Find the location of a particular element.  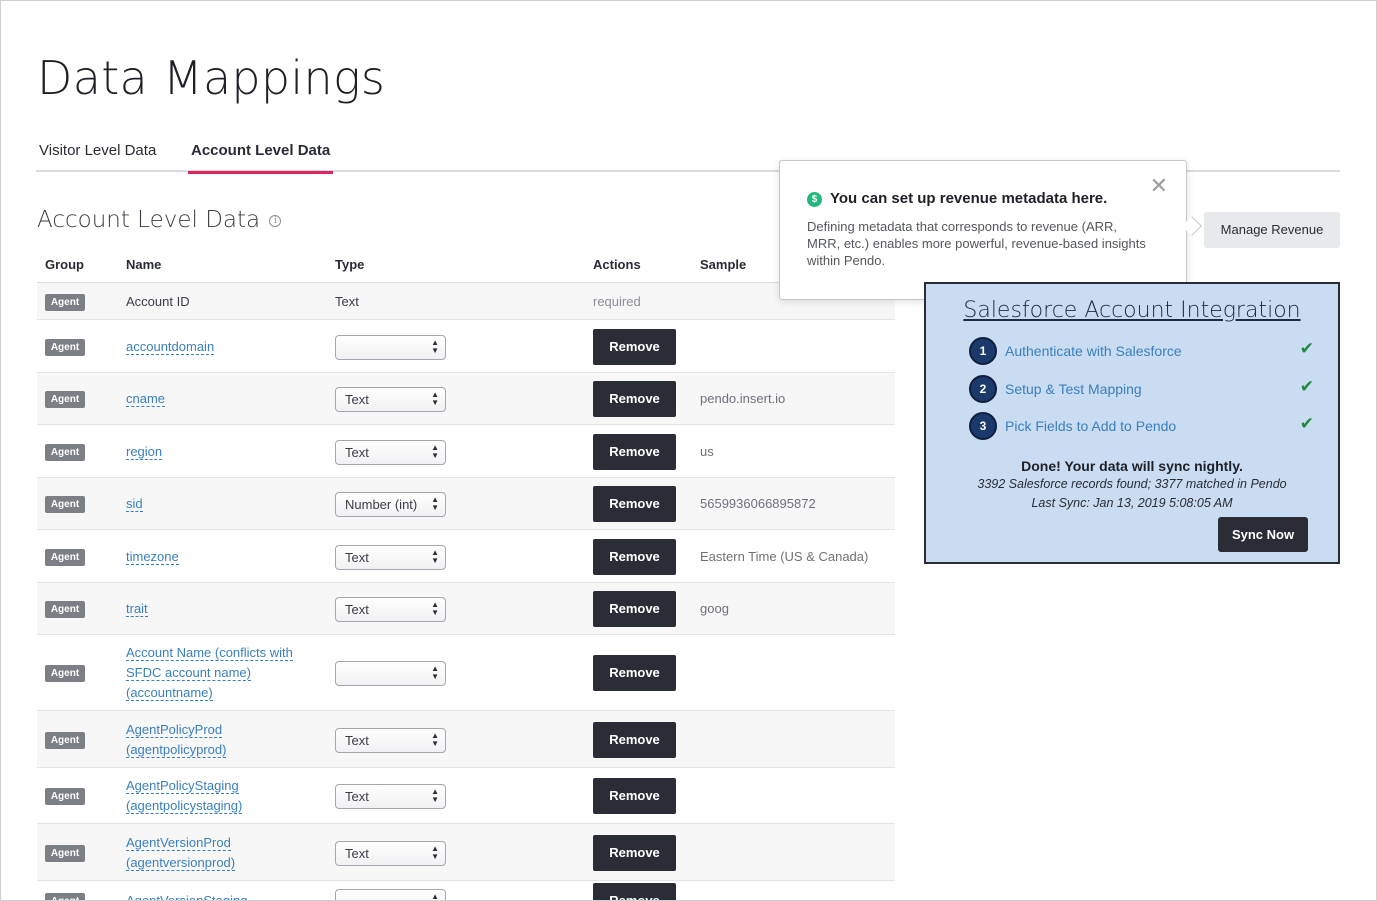

field-name-line: SFDC account name) is located at coordinates (188, 673).